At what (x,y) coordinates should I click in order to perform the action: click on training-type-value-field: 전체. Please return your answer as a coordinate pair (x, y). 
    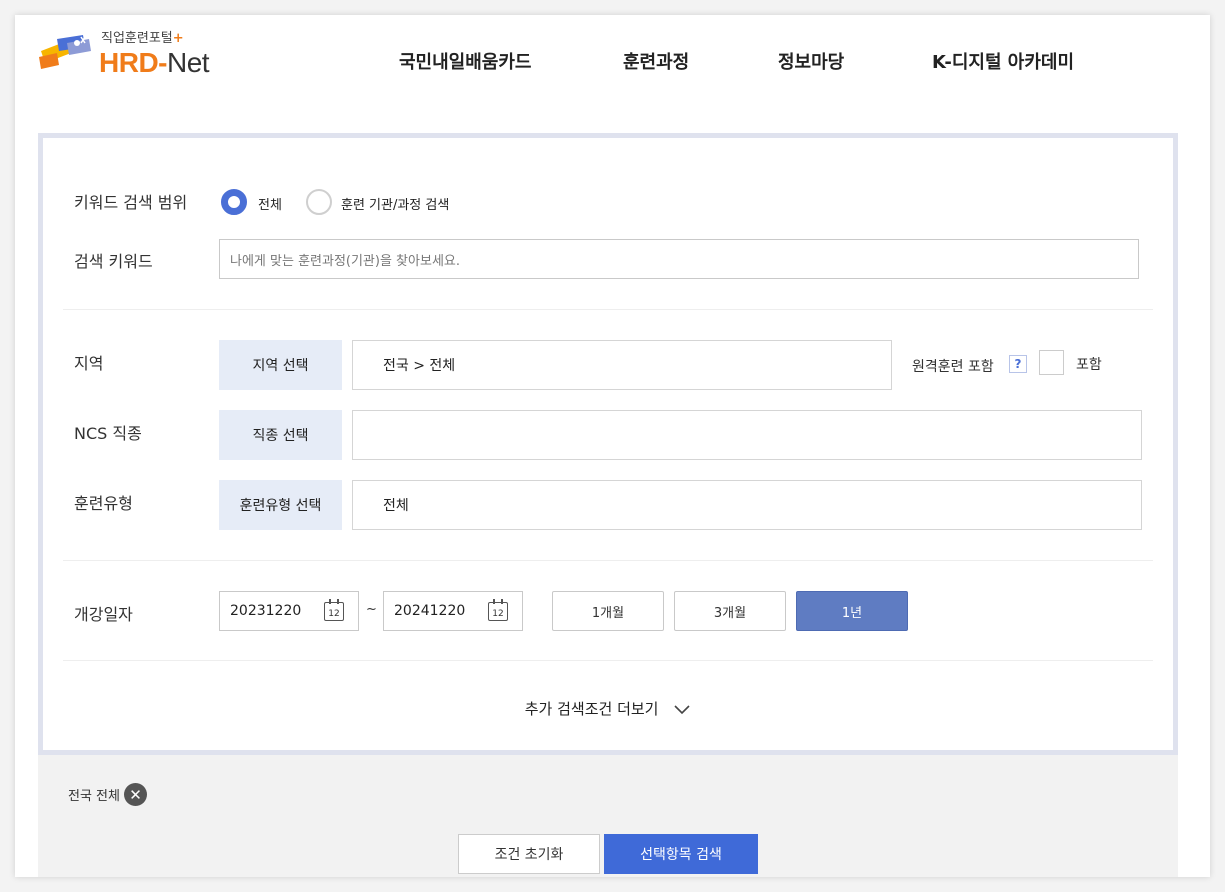
    Looking at the image, I should click on (747, 505).